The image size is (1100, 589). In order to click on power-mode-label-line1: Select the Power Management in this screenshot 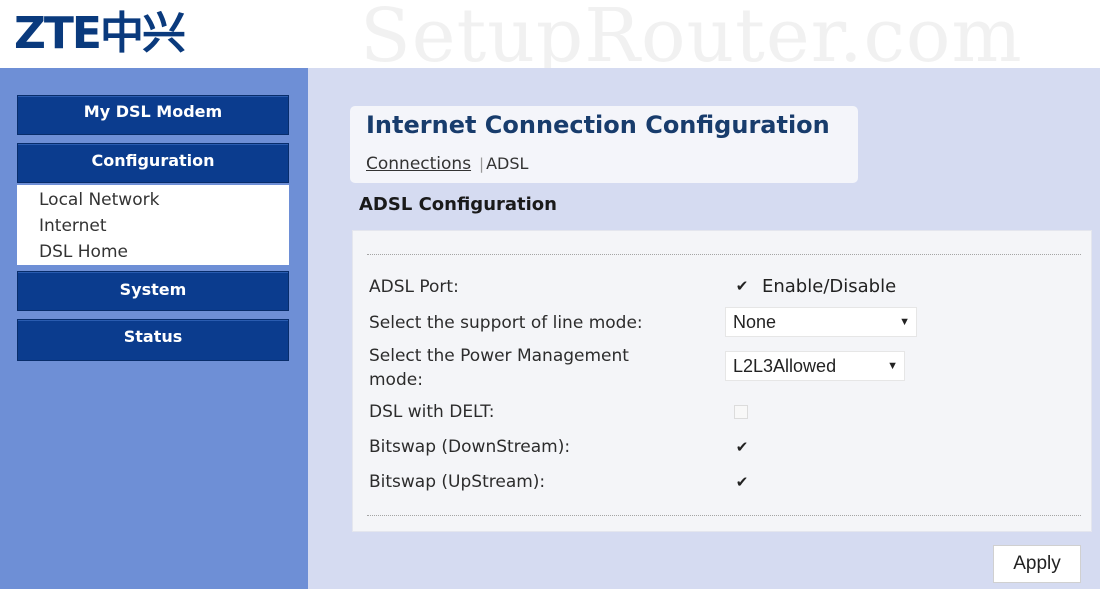, I will do `click(499, 356)`.